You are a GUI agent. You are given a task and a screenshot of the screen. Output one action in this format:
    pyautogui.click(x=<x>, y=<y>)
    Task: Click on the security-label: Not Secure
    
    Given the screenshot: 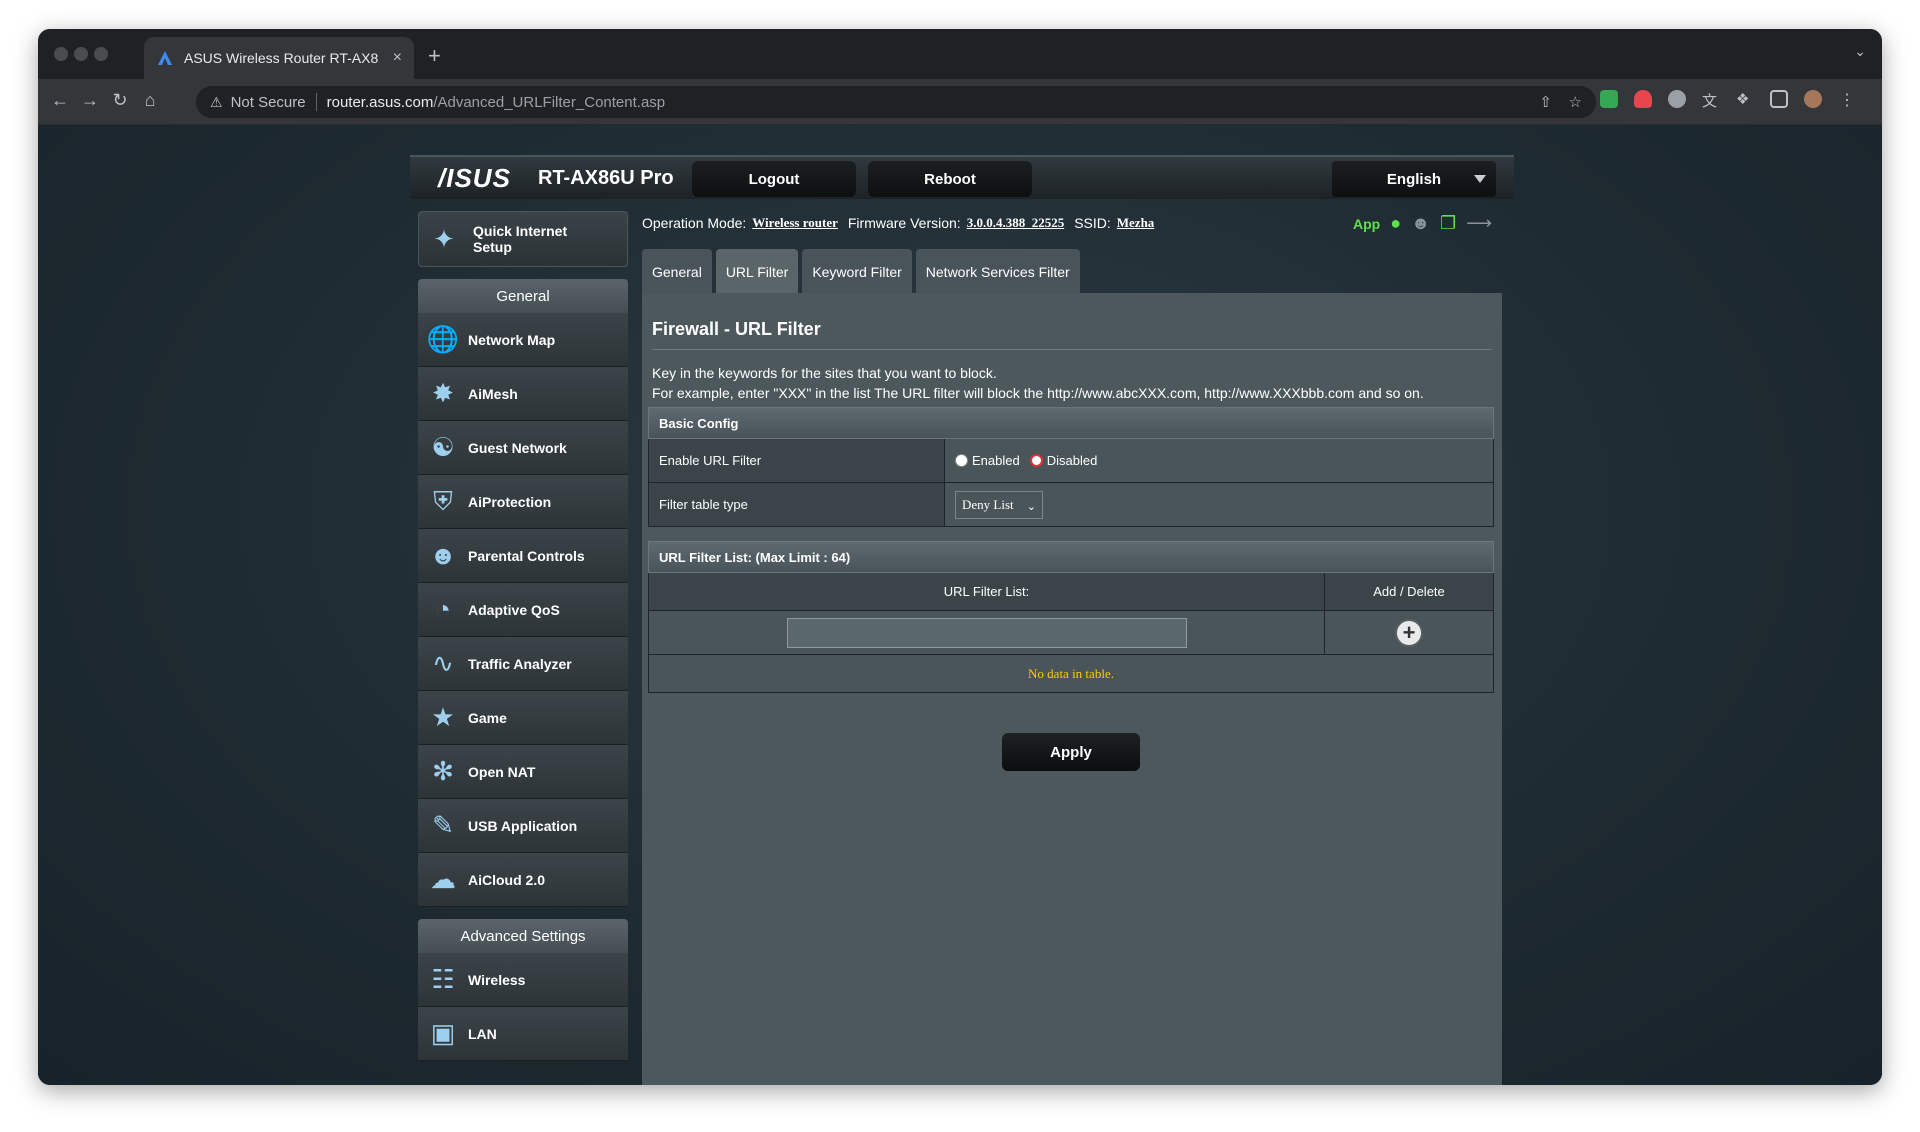 What is the action you would take?
    pyautogui.click(x=268, y=102)
    